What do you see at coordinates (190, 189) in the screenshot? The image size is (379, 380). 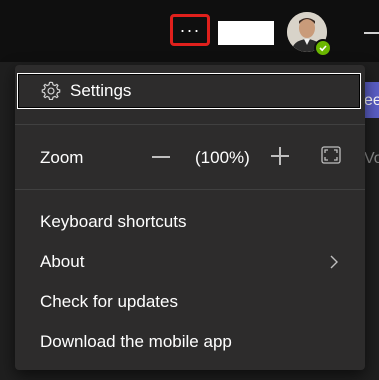 I see `menu-divider` at bounding box center [190, 189].